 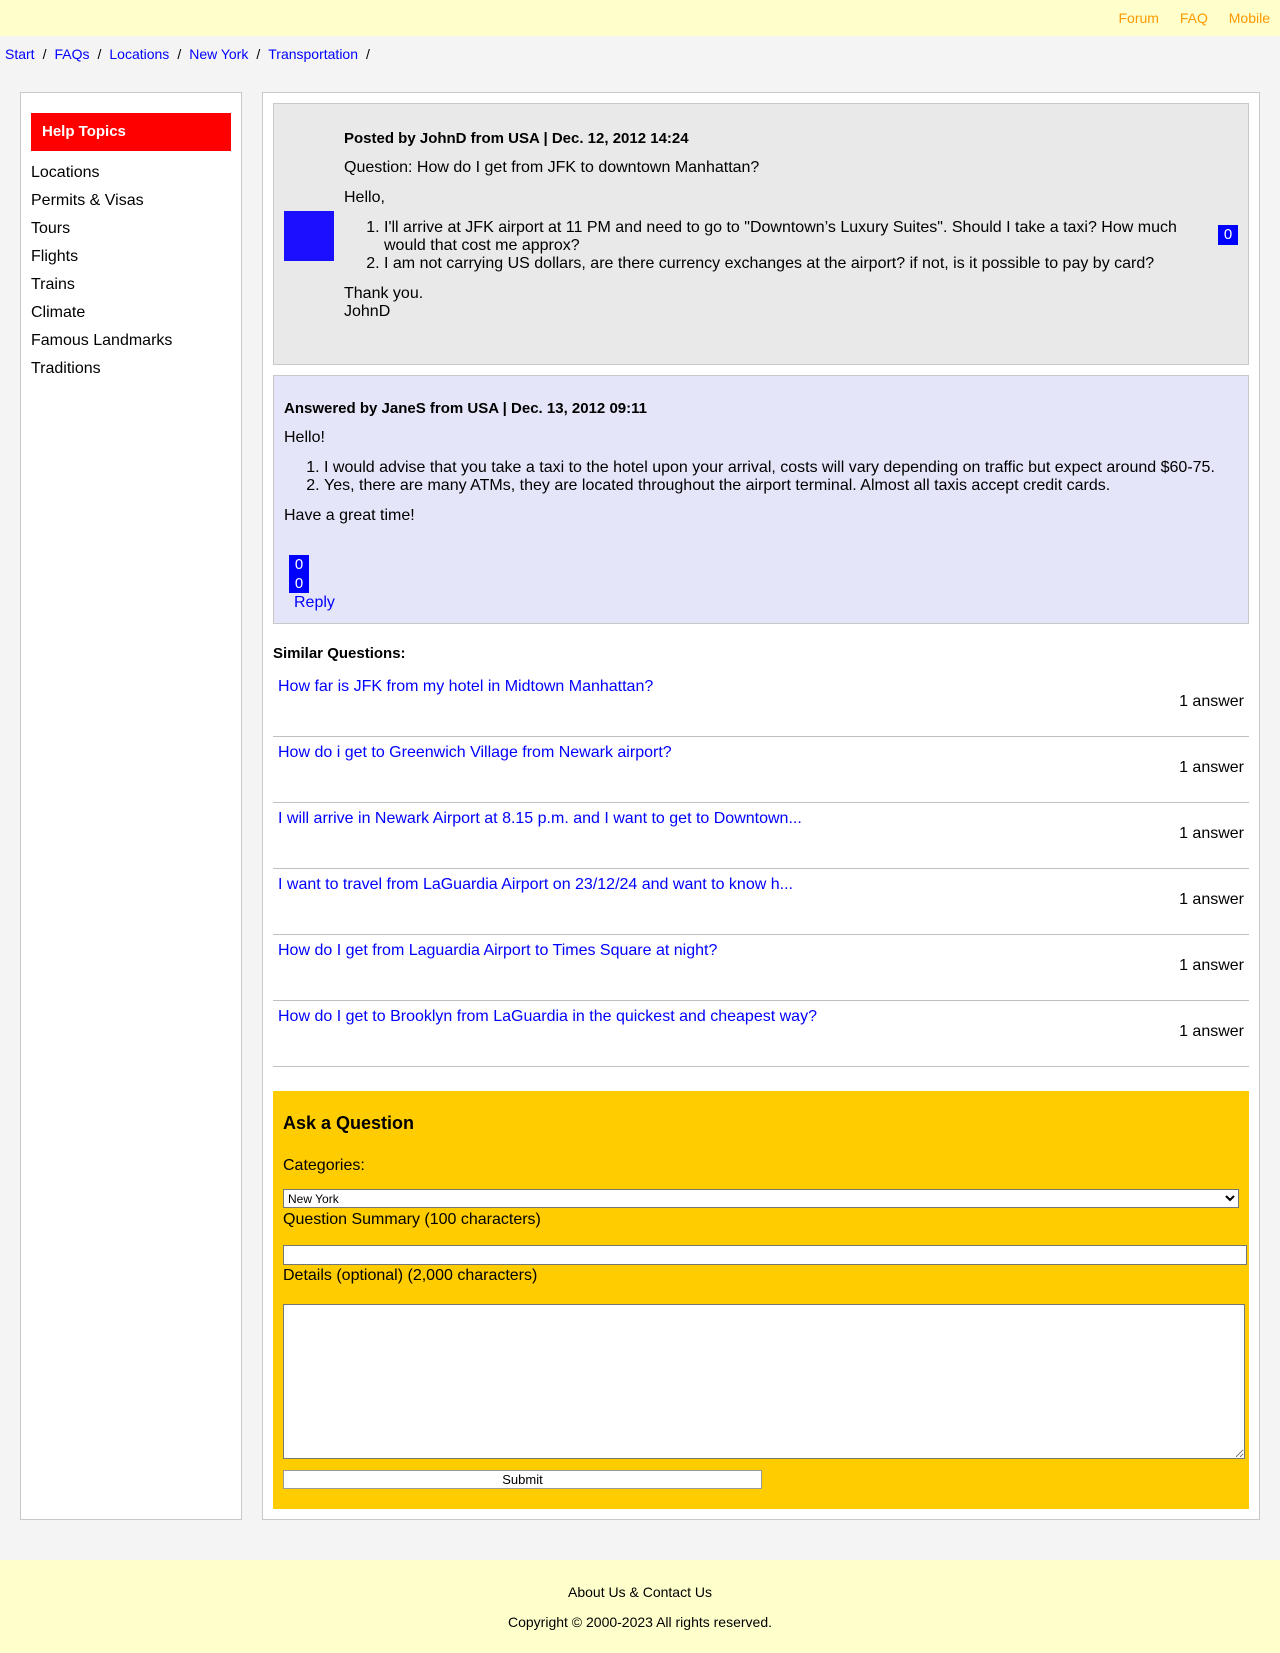 I want to click on sidebar-item-locations: Locations, so click(x=101, y=177).